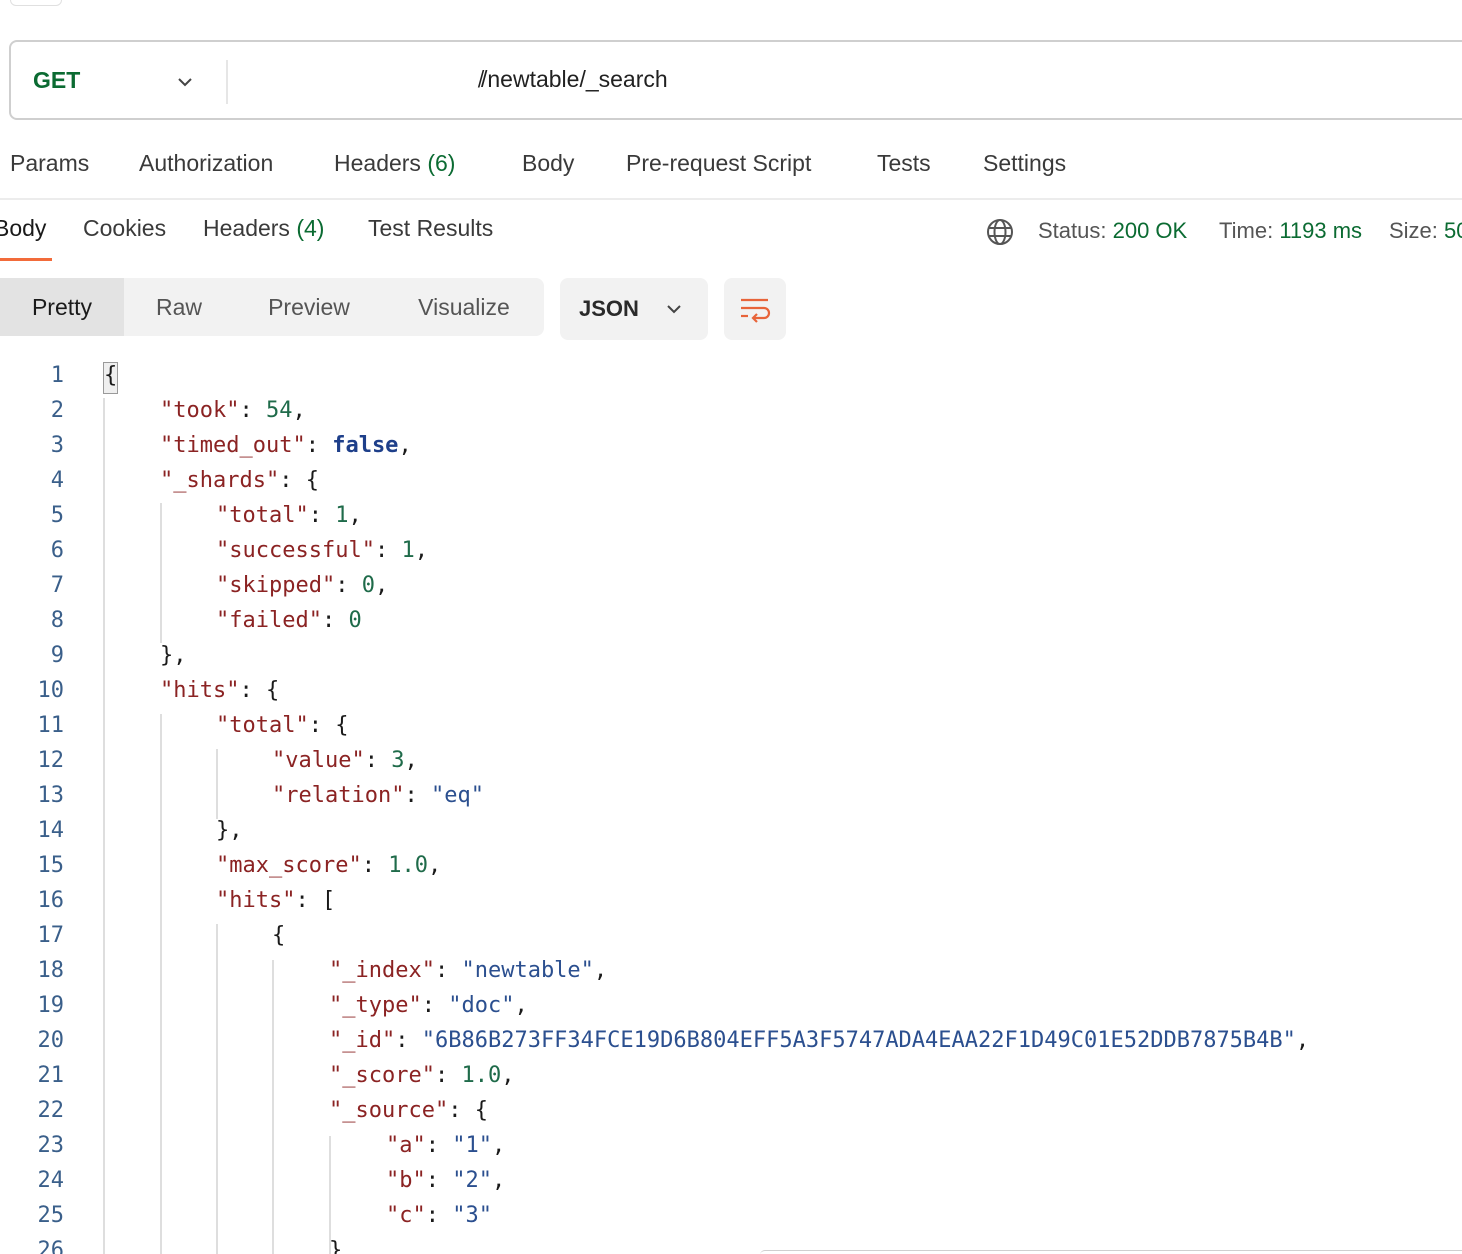  Describe the element at coordinates (124, 228) in the screenshot. I see `response-tab-cookies: Cookies` at that location.